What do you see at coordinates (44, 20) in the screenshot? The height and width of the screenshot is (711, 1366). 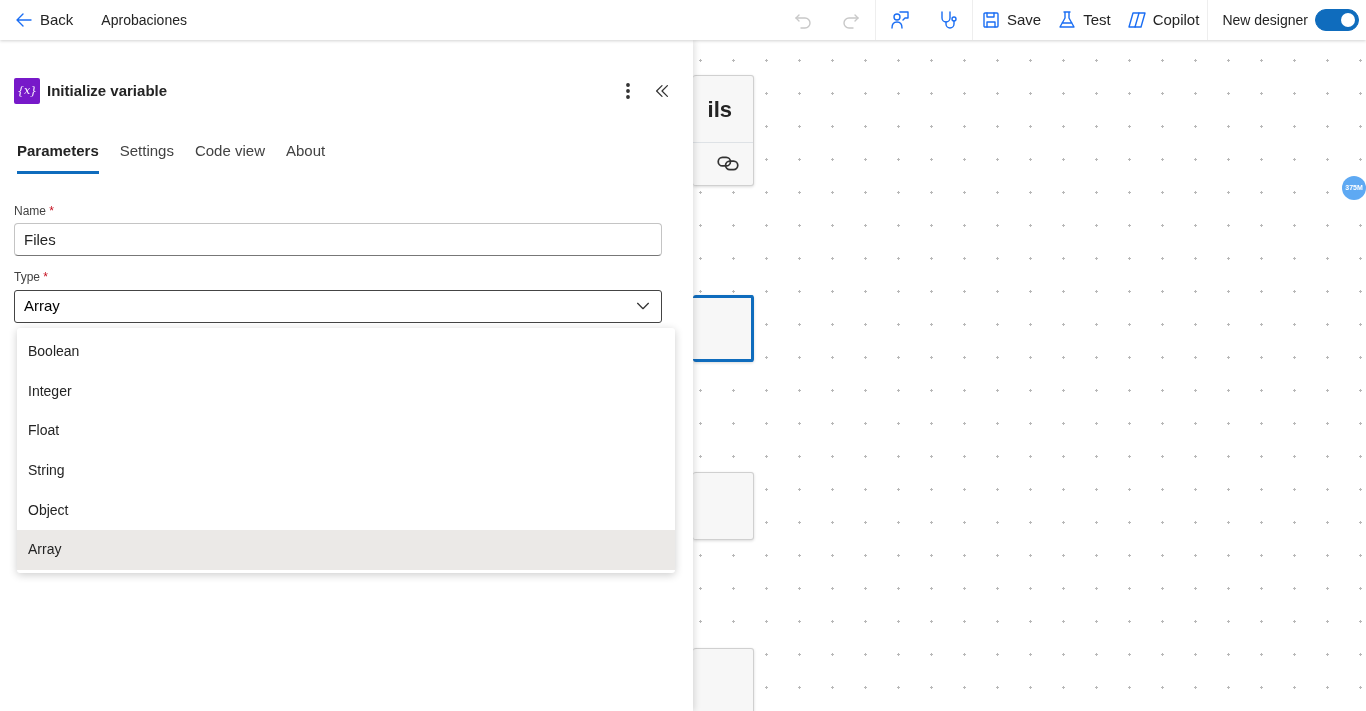 I see `back-button: Back` at bounding box center [44, 20].